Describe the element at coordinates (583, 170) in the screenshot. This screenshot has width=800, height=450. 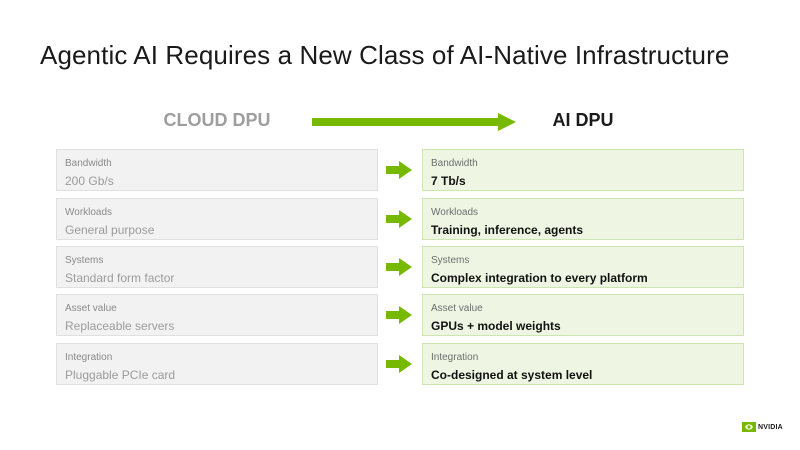
I see `ai-dpu-row-bandwidth: Bandwidth 7 Tb/s` at that location.